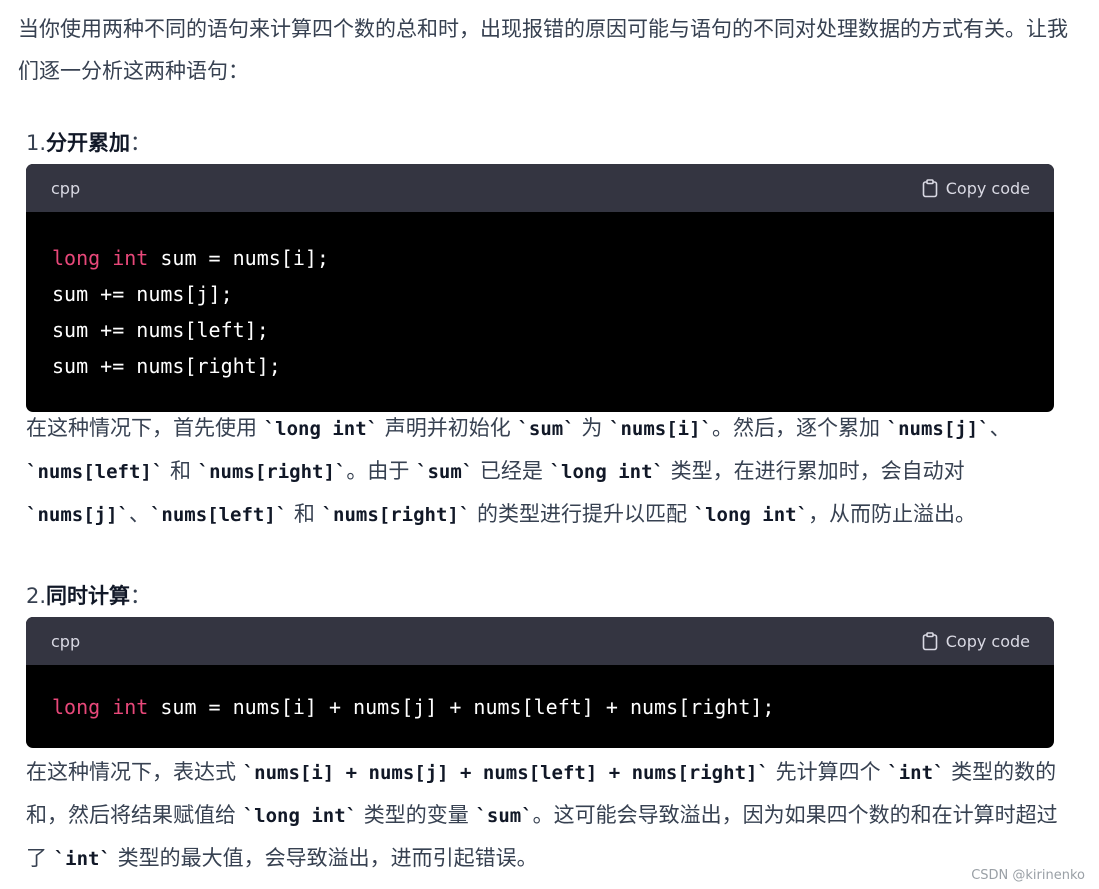 Image resolution: width=1099 pixels, height=889 pixels. I want to click on explain-text: 类型的变量, so click(416, 815).